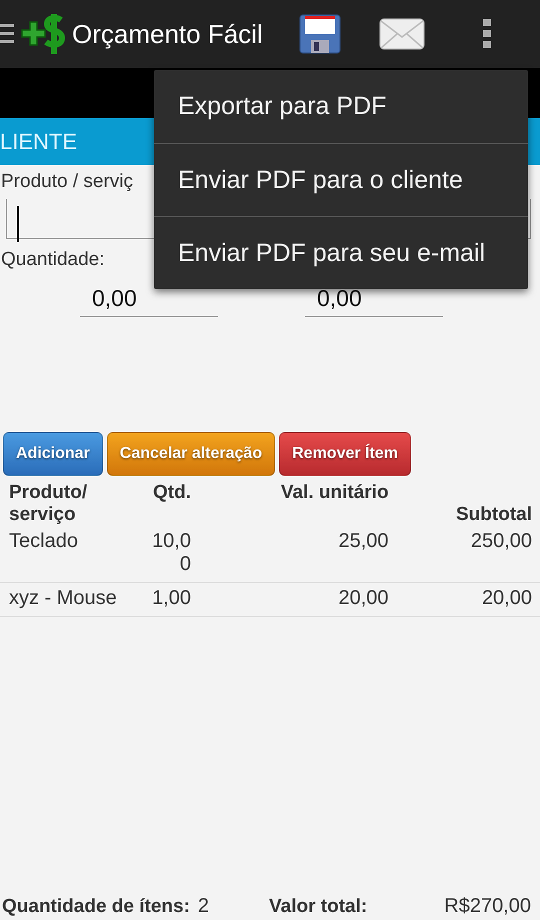 The image size is (540, 920). I want to click on menu-item: Enviar PDF para seu e-mail, so click(341, 252).